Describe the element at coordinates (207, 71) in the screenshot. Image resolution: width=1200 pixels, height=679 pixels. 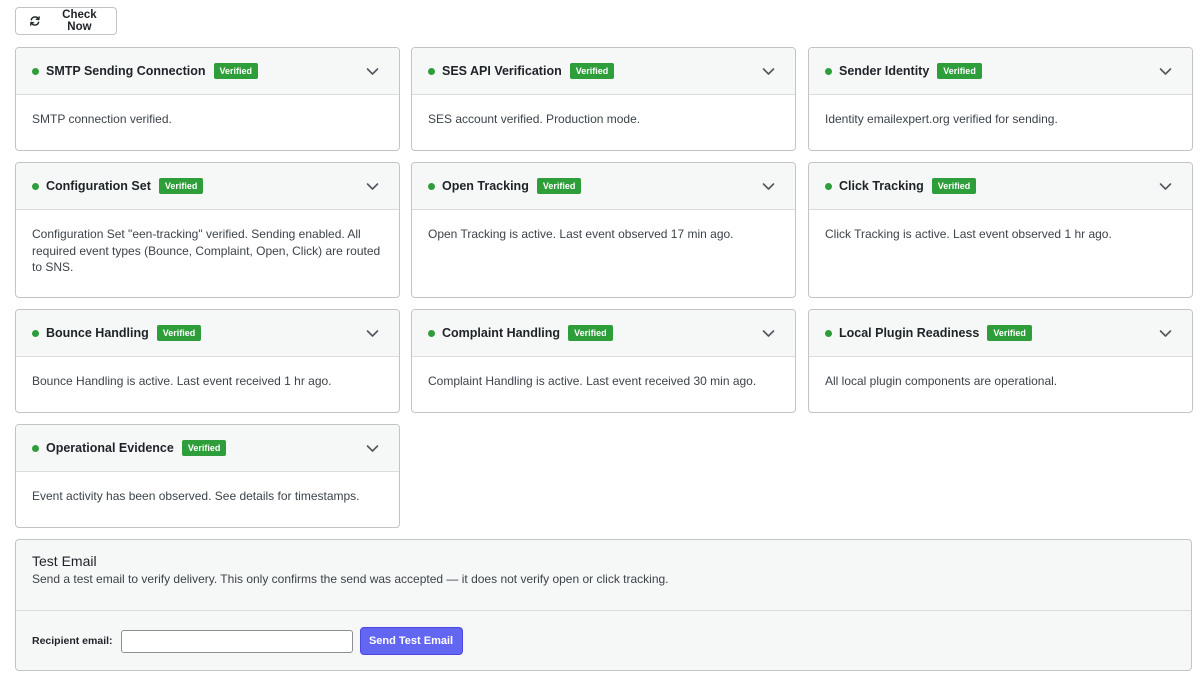
I see `card-header: SMTP Sending Connection Verified` at that location.